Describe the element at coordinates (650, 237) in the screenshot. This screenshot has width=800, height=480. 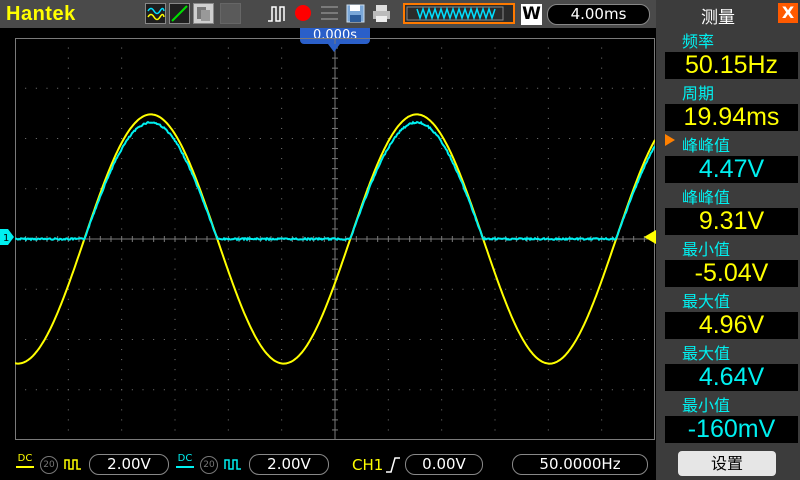
I see `trigger-level-marker` at that location.